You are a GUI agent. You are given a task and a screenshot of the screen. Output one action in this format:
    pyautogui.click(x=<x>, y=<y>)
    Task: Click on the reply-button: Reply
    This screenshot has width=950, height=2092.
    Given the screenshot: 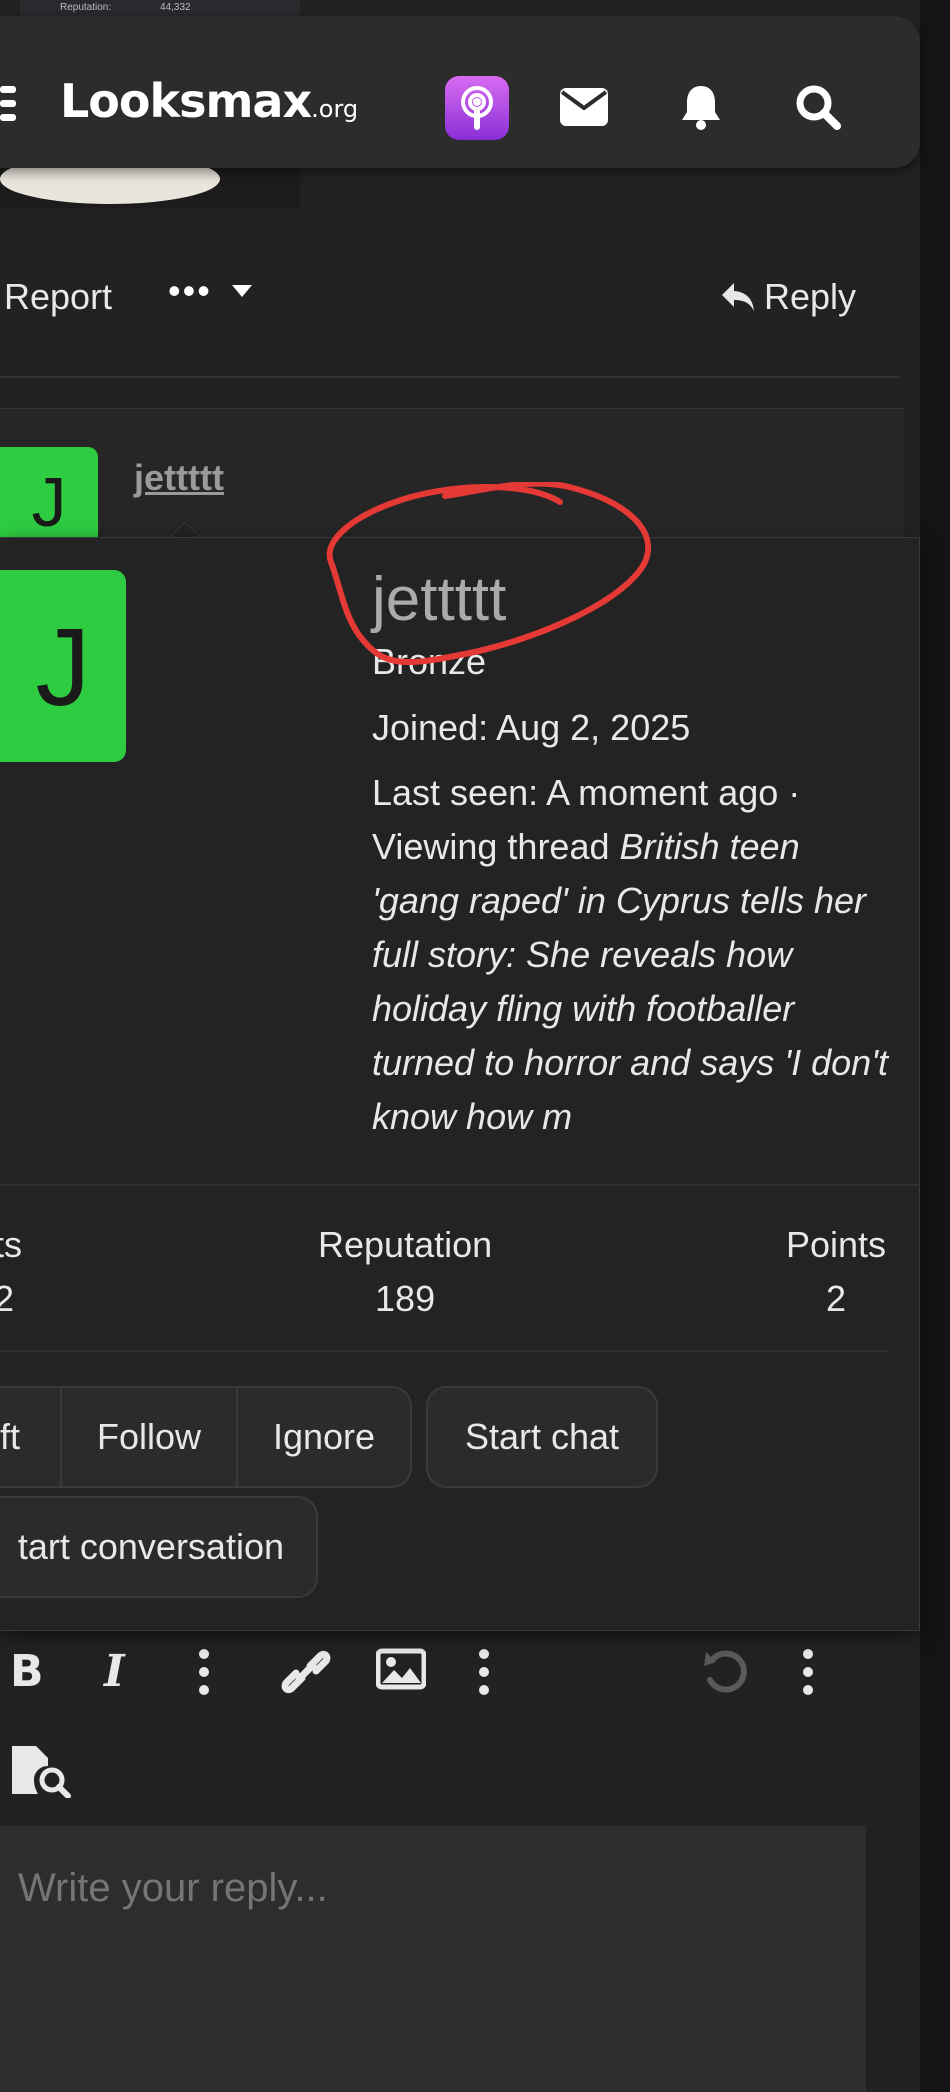 What is the action you would take?
    pyautogui.click(x=788, y=297)
    